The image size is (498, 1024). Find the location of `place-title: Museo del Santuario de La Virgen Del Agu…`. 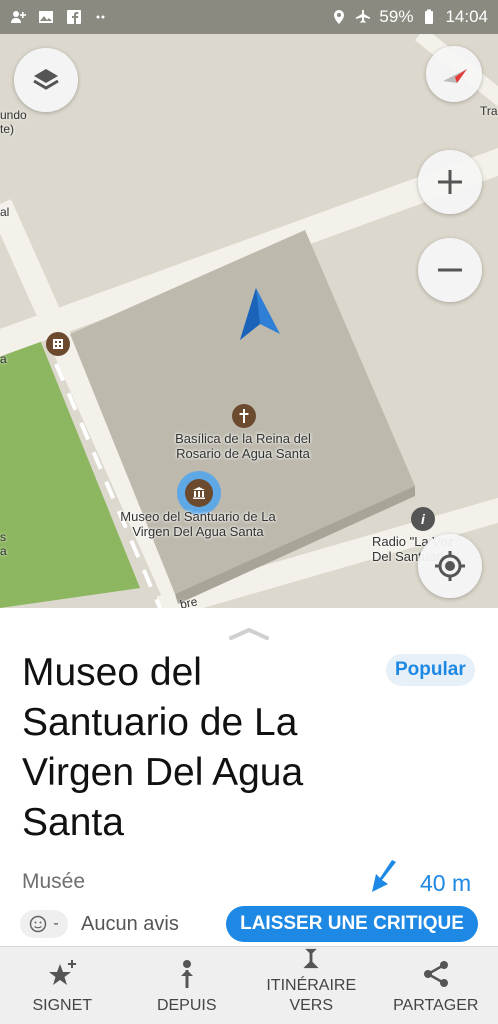

place-title: Museo del Santuario de La Virgen Del Agu… is located at coordinates (163, 747).